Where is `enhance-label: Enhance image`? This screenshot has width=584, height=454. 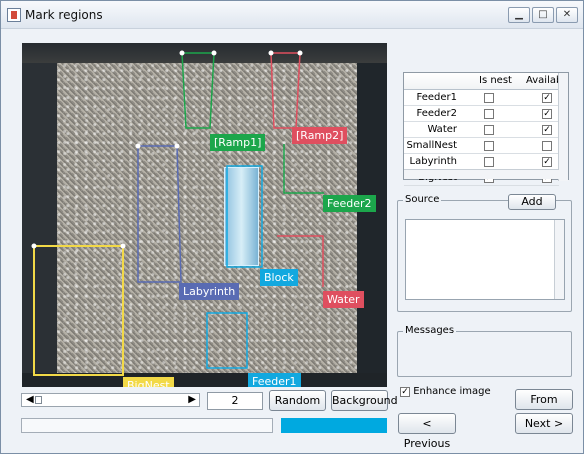 enhance-label: Enhance image is located at coordinates (452, 391).